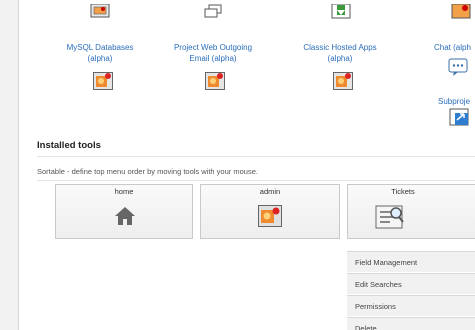  Describe the element at coordinates (270, 191) in the screenshot. I see `card-admin-label: admin` at that location.